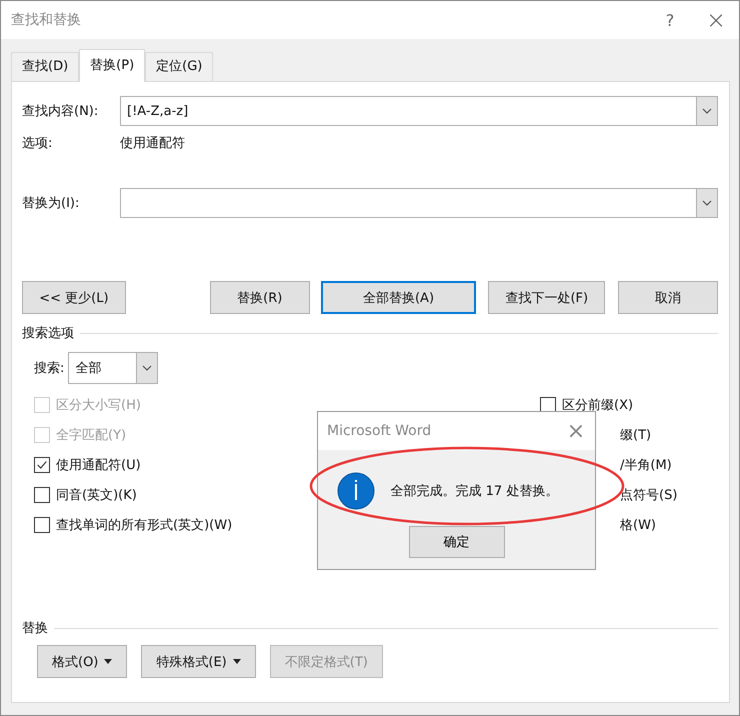 The image size is (740, 716). I want to click on checkbox-label: 使用通配符(U), so click(98, 465).